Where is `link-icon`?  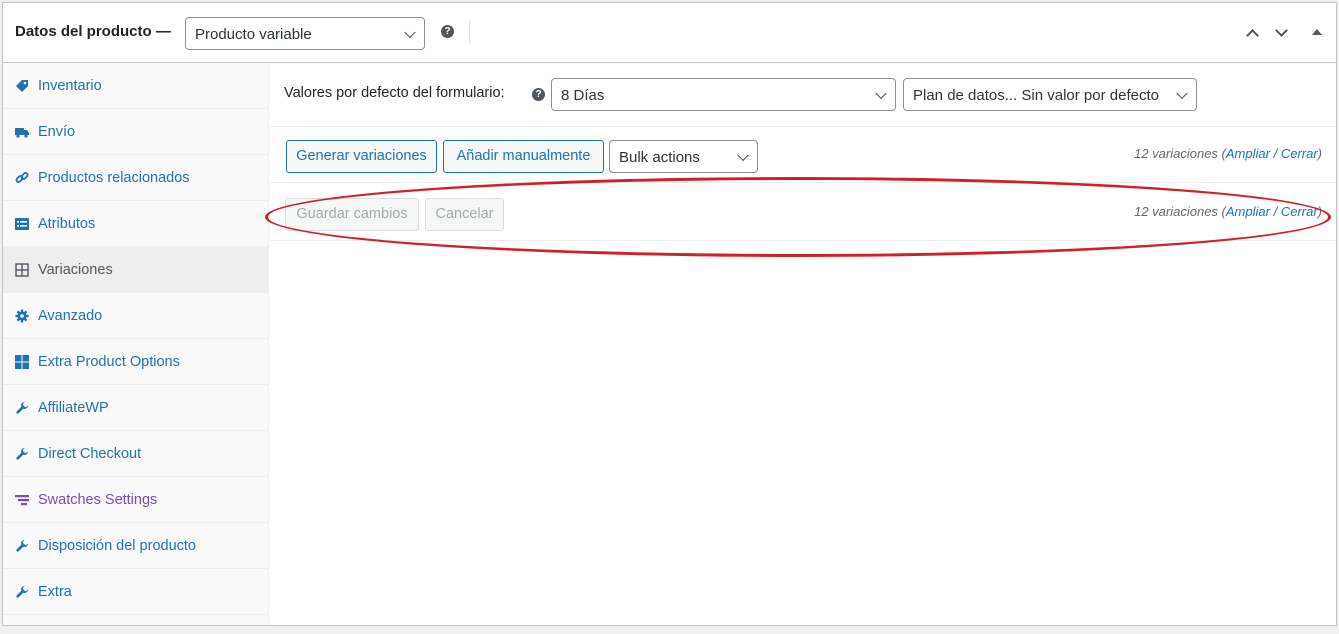 link-icon is located at coordinates (22, 178).